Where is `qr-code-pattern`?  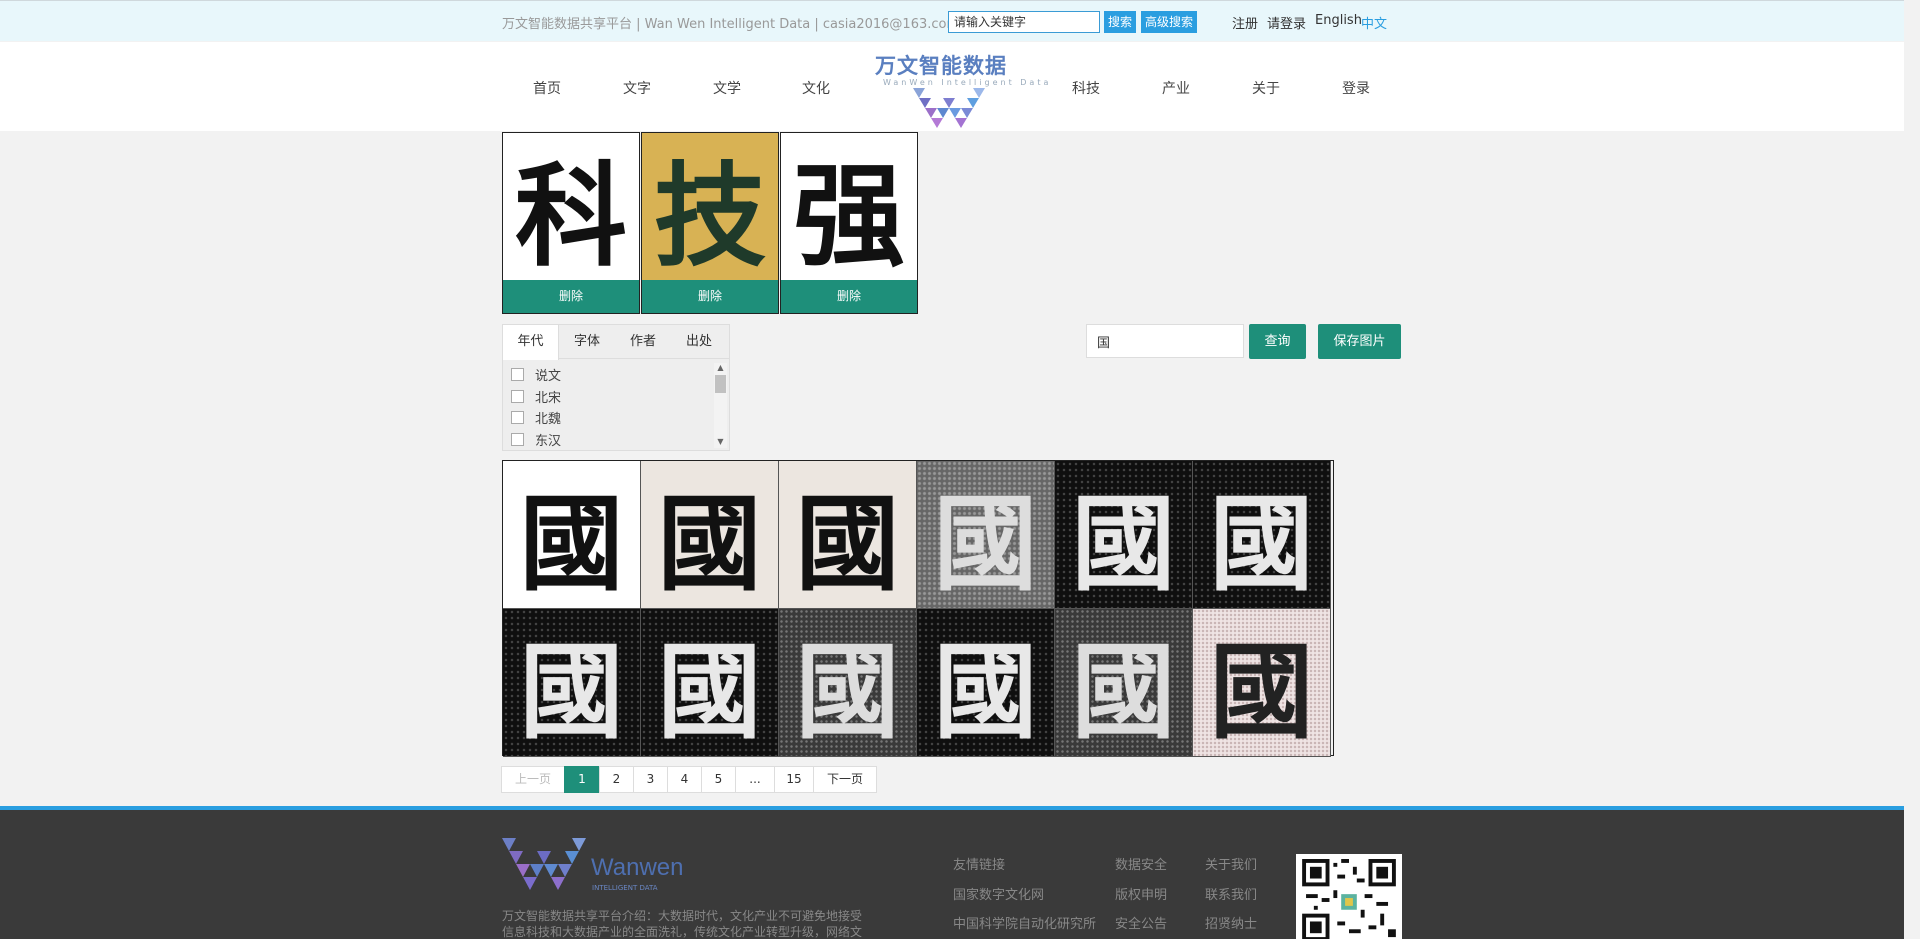 qr-code-pattern is located at coordinates (1349, 899).